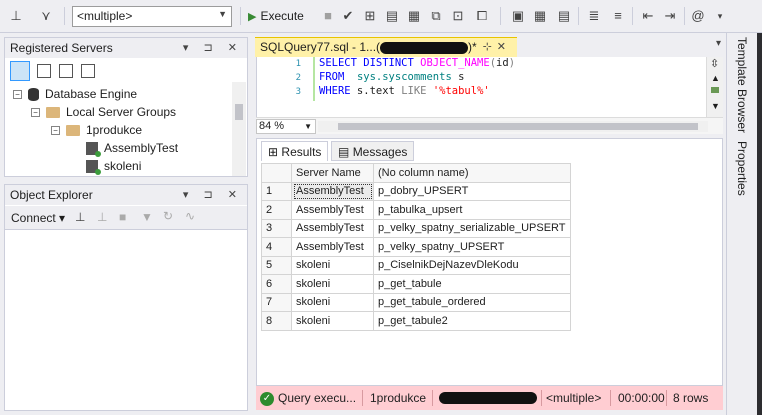  Describe the element at coordinates (670, 16) in the screenshot. I see `indent-icon: ⇥` at that location.